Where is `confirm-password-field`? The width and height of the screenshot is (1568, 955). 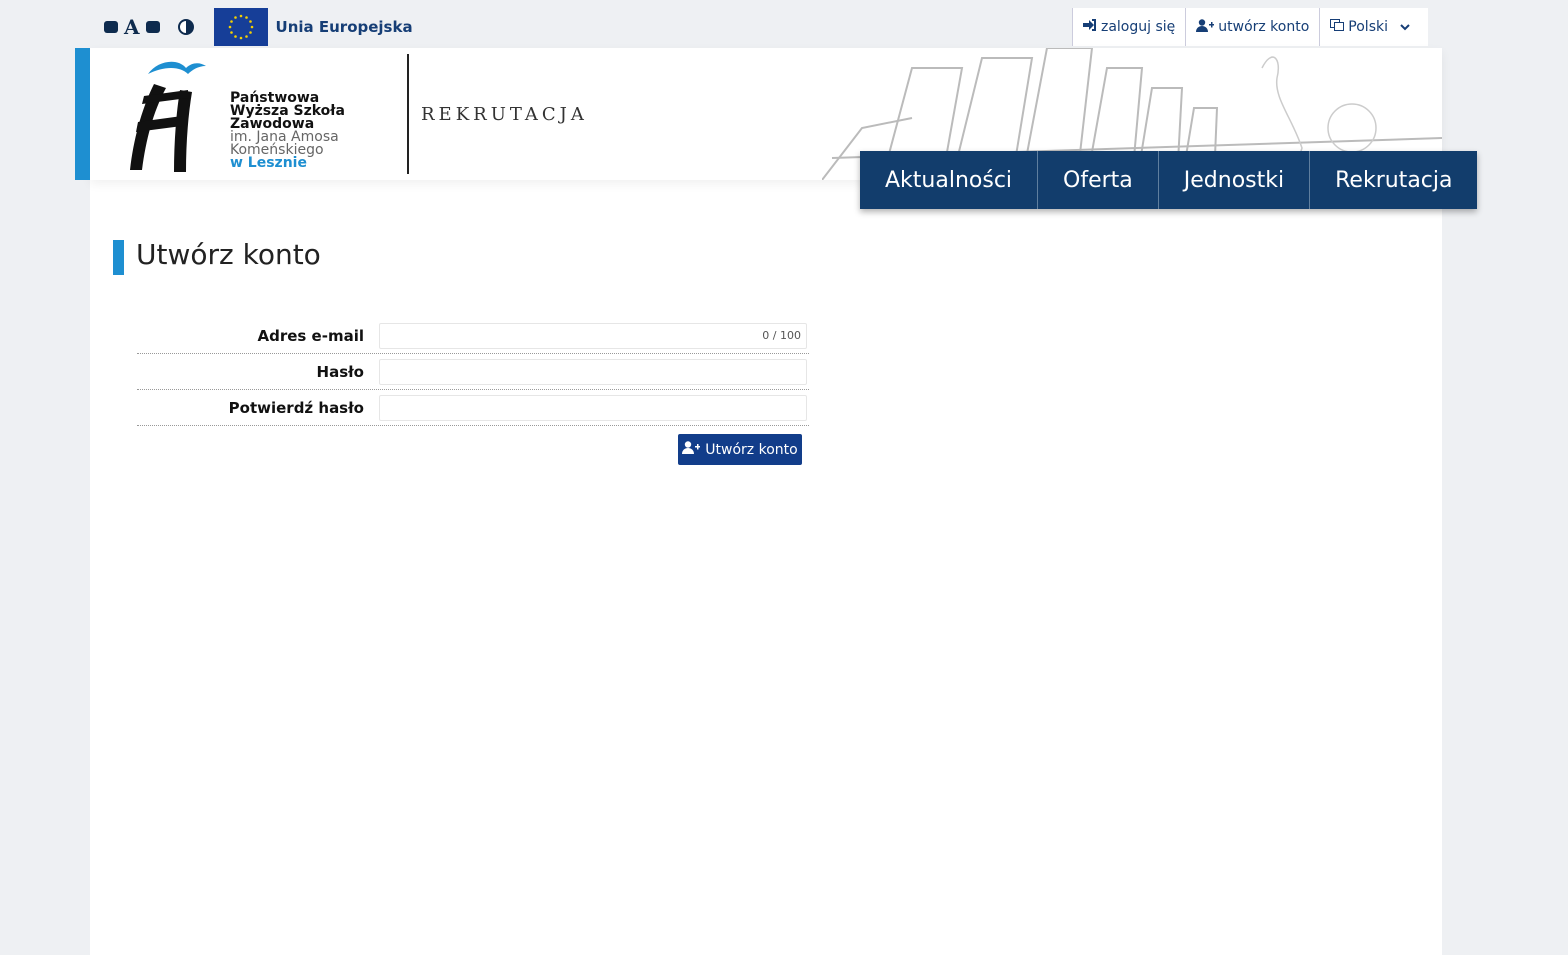
confirm-password-field is located at coordinates (593, 407).